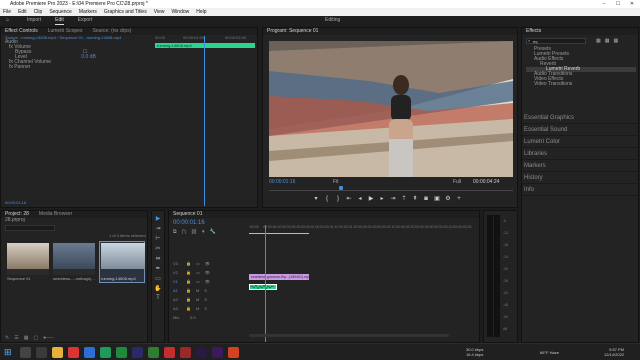  What do you see at coordinates (360, 199) in the screenshot?
I see `step-back-icon: ◂` at bounding box center [360, 199].